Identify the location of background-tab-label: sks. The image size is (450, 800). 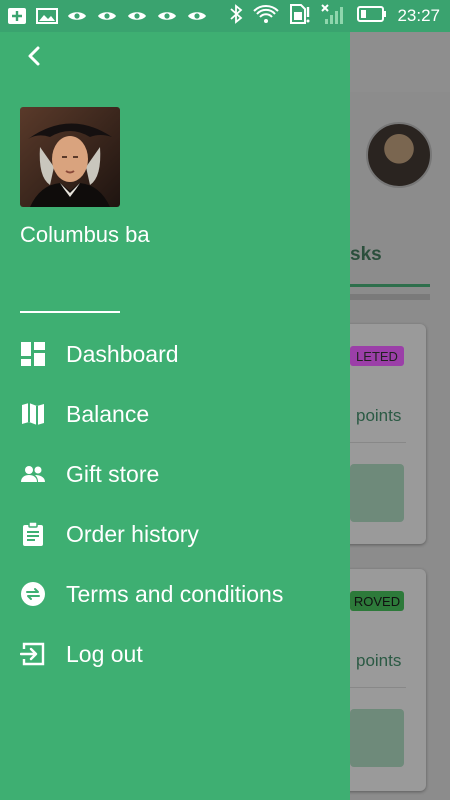
(366, 254).